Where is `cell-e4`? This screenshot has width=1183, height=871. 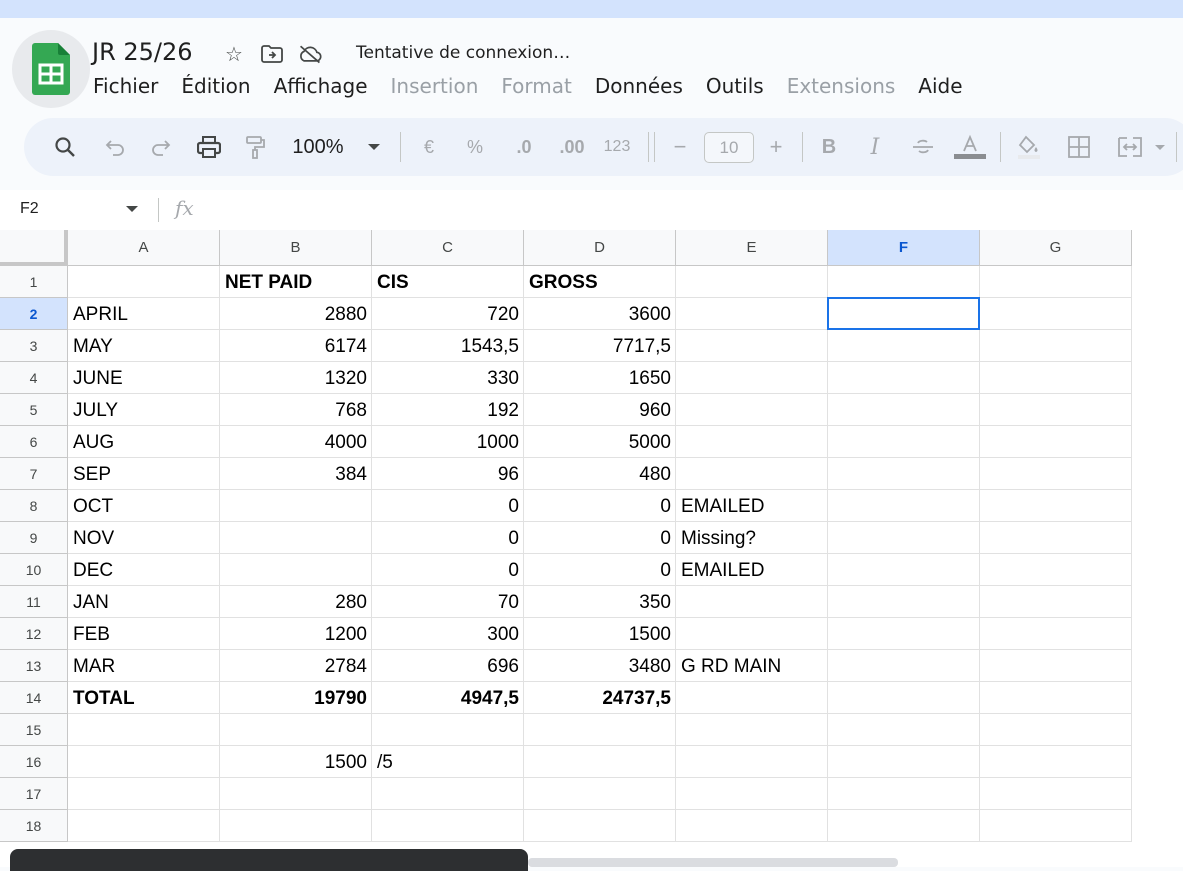 cell-e4 is located at coordinates (752, 378).